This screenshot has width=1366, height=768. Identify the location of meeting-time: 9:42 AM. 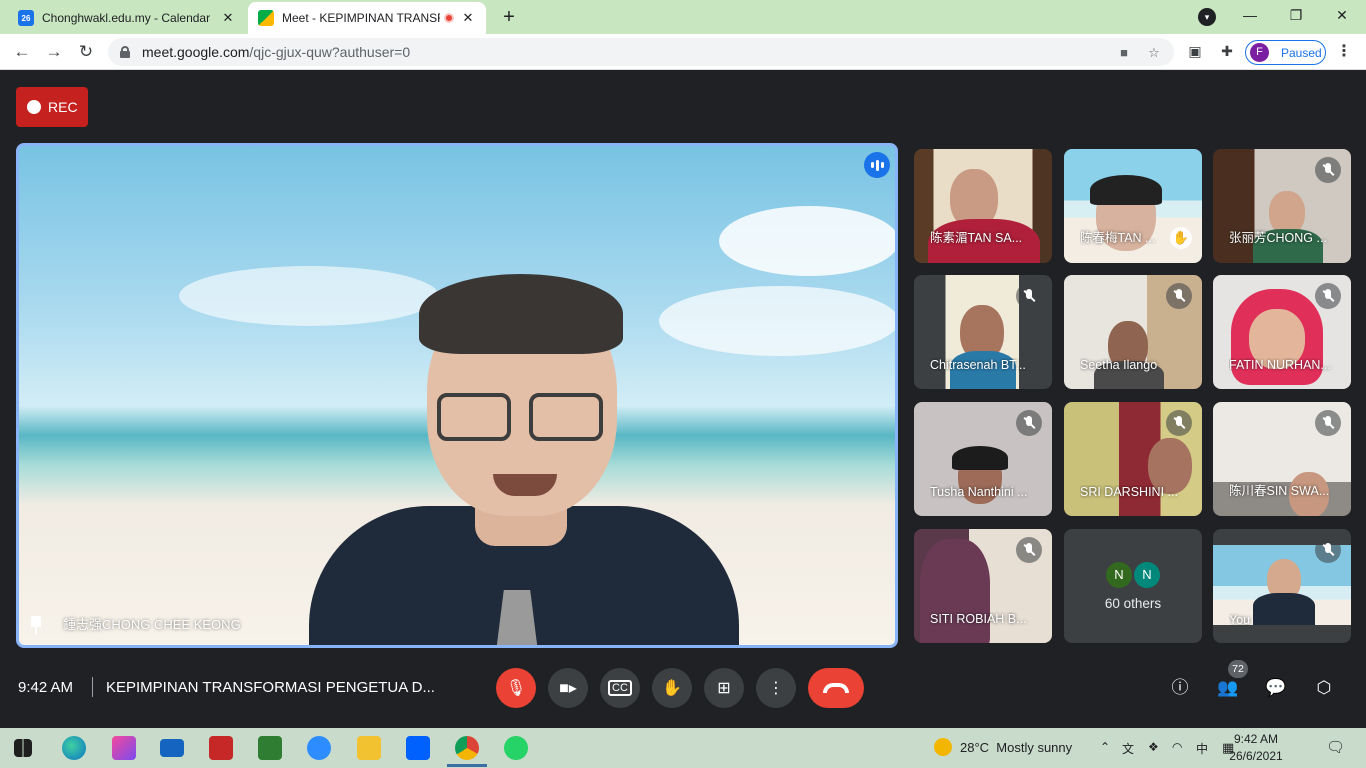
(46, 687).